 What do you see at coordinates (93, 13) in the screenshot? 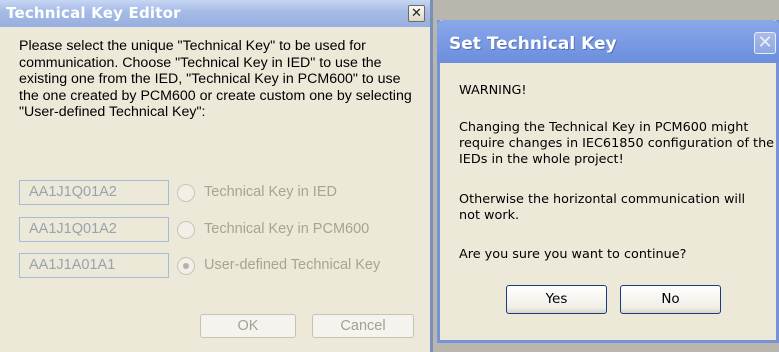
I see `editor-title: Technical Key Editor` at bounding box center [93, 13].